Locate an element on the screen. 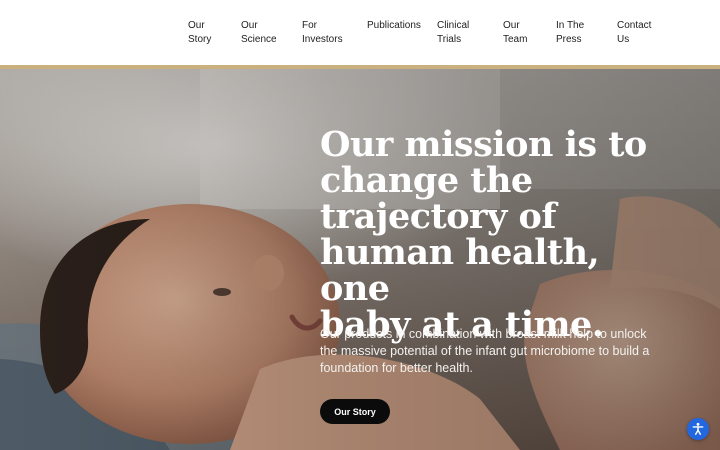 The image size is (720, 450). nav-item-publications: Publications is located at coordinates (394, 26).